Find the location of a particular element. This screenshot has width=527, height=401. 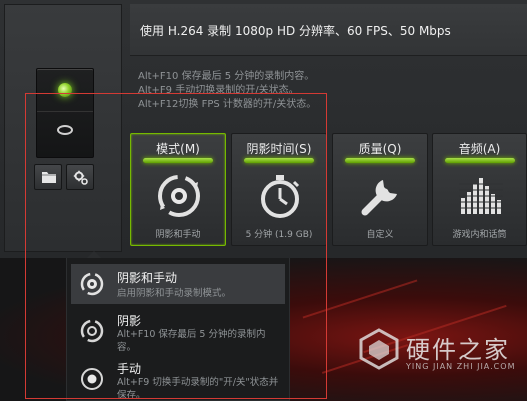

watermark-subtitle: YING JIAN ZHI JIA.COM is located at coordinates (461, 366).